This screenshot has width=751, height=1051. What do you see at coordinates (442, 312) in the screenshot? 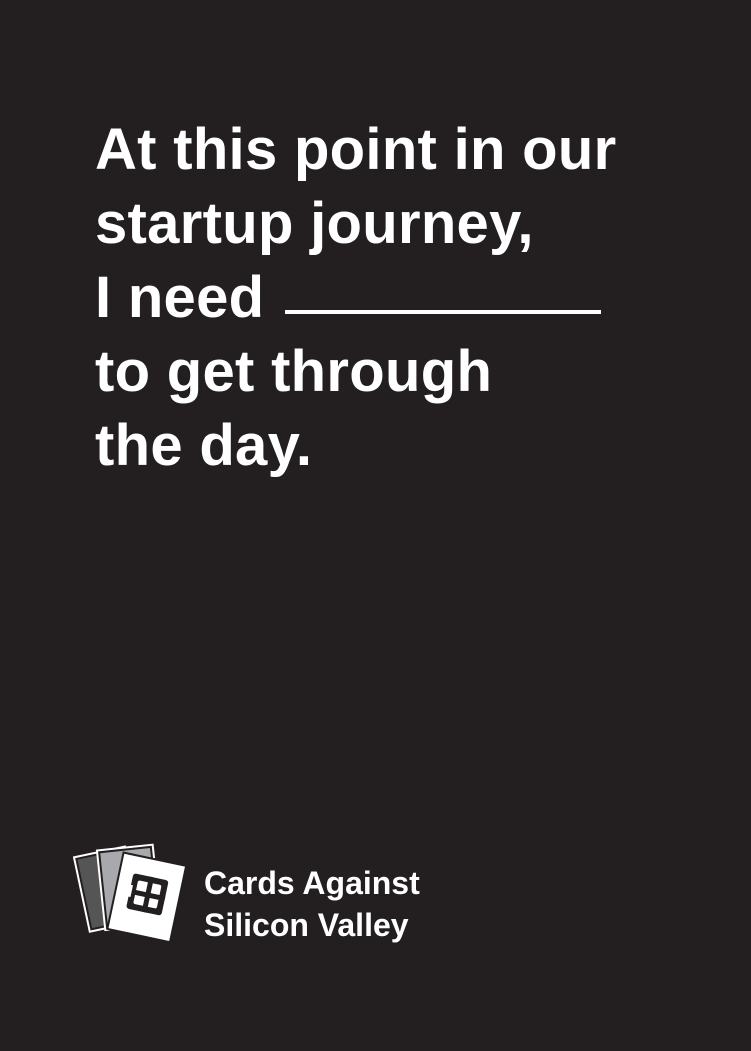
I see `answer-blank` at bounding box center [442, 312].